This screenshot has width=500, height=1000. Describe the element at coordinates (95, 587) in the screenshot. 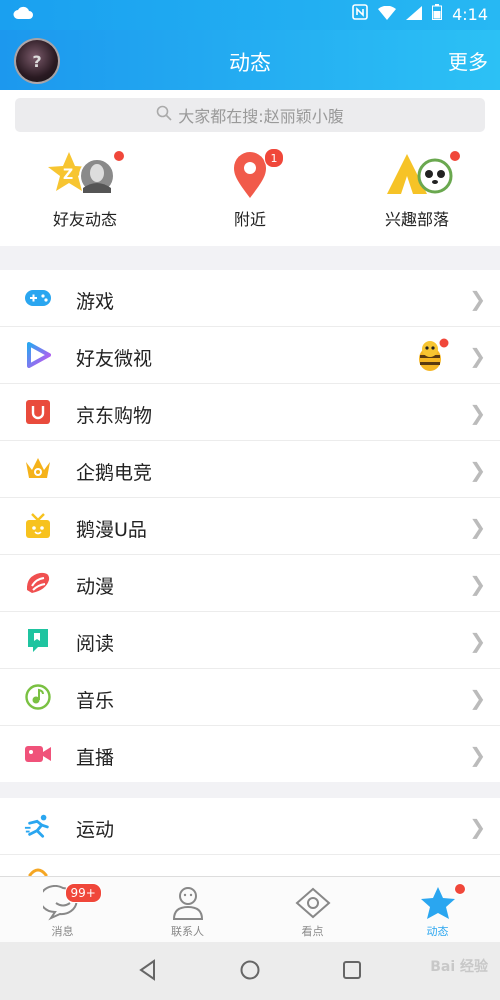

I see `list-item-label: 动漫` at that location.